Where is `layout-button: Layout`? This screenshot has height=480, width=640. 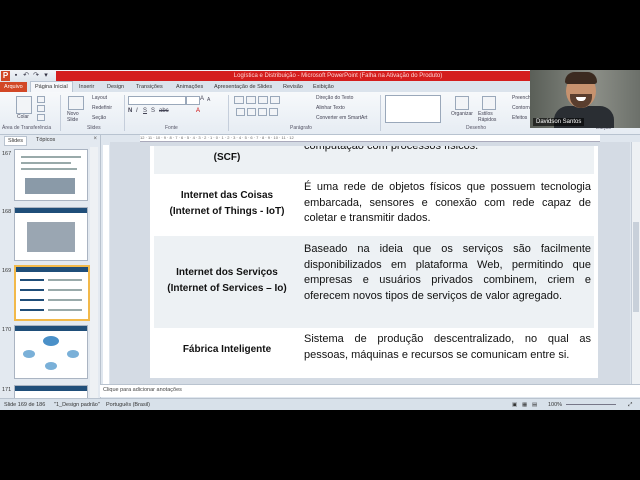
layout-button: Layout is located at coordinates (99, 98).